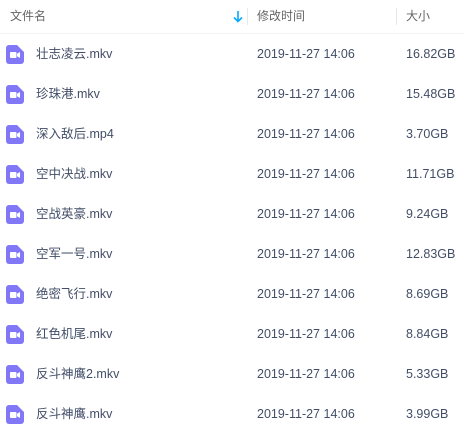 This screenshot has height=430, width=464. What do you see at coordinates (427, 294) in the screenshot?
I see `file-size: 8.69GB` at bounding box center [427, 294].